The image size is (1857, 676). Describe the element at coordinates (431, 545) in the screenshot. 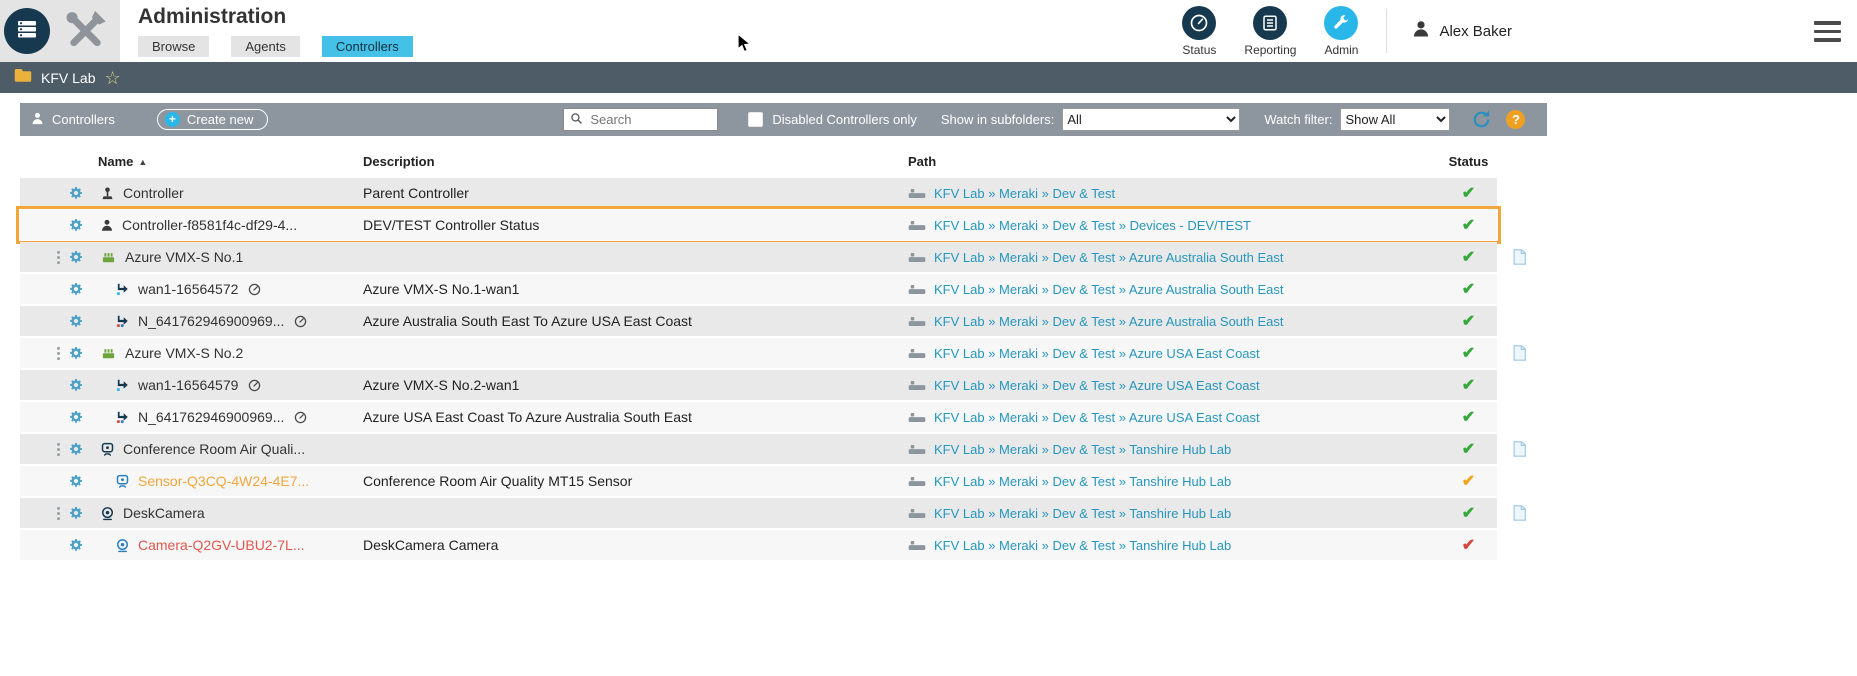

I see `row-description: DeskCamera Camera` at that location.